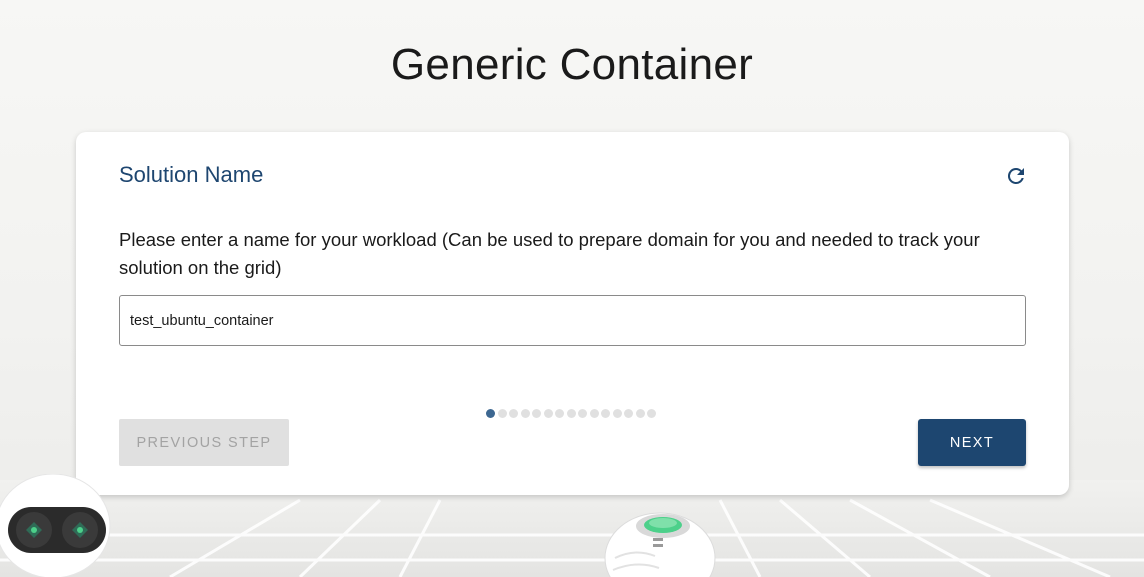  I want to click on next-button: NEXT, so click(972, 442).